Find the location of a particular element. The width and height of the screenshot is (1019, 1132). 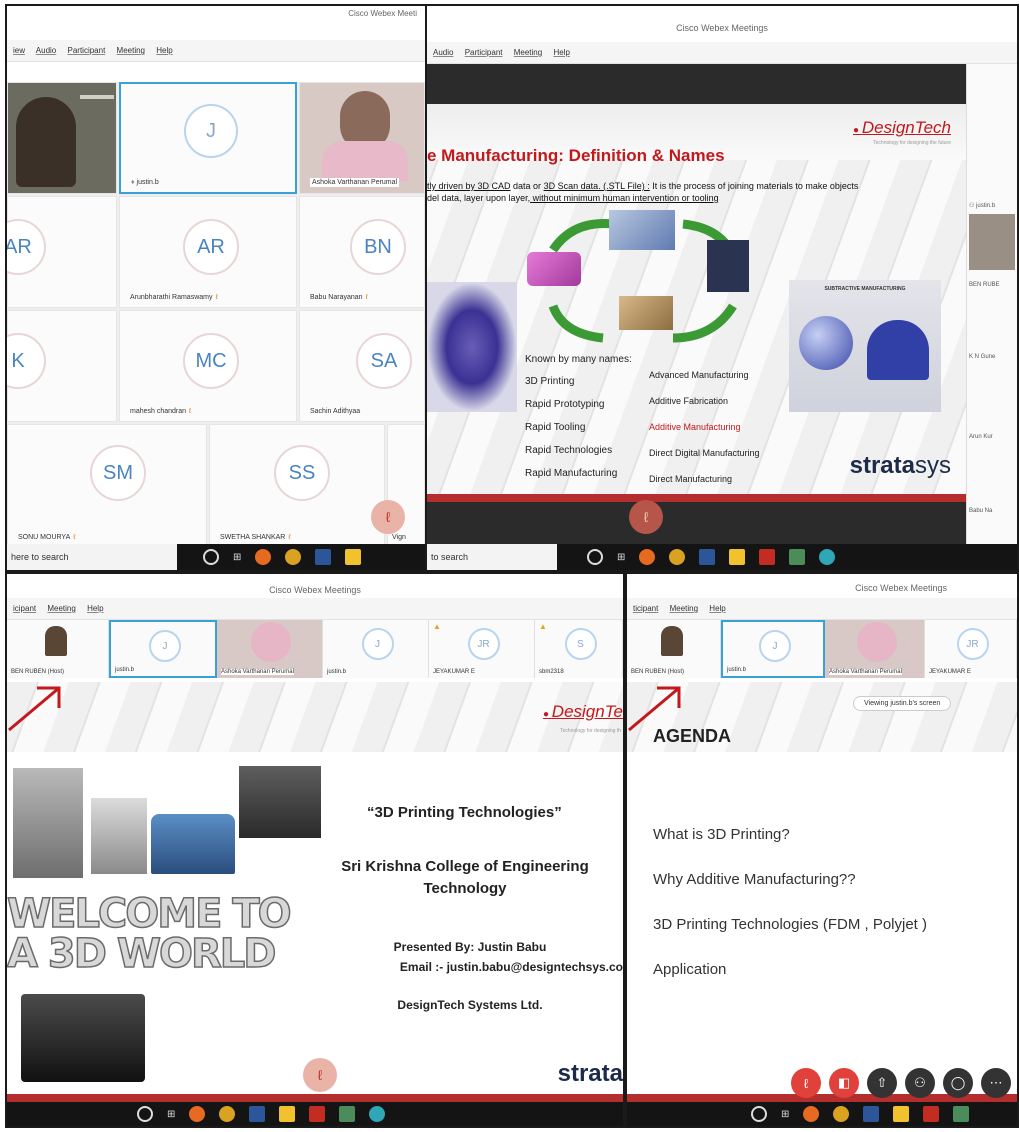

participant-name: justin.b is located at coordinates (337, 672).